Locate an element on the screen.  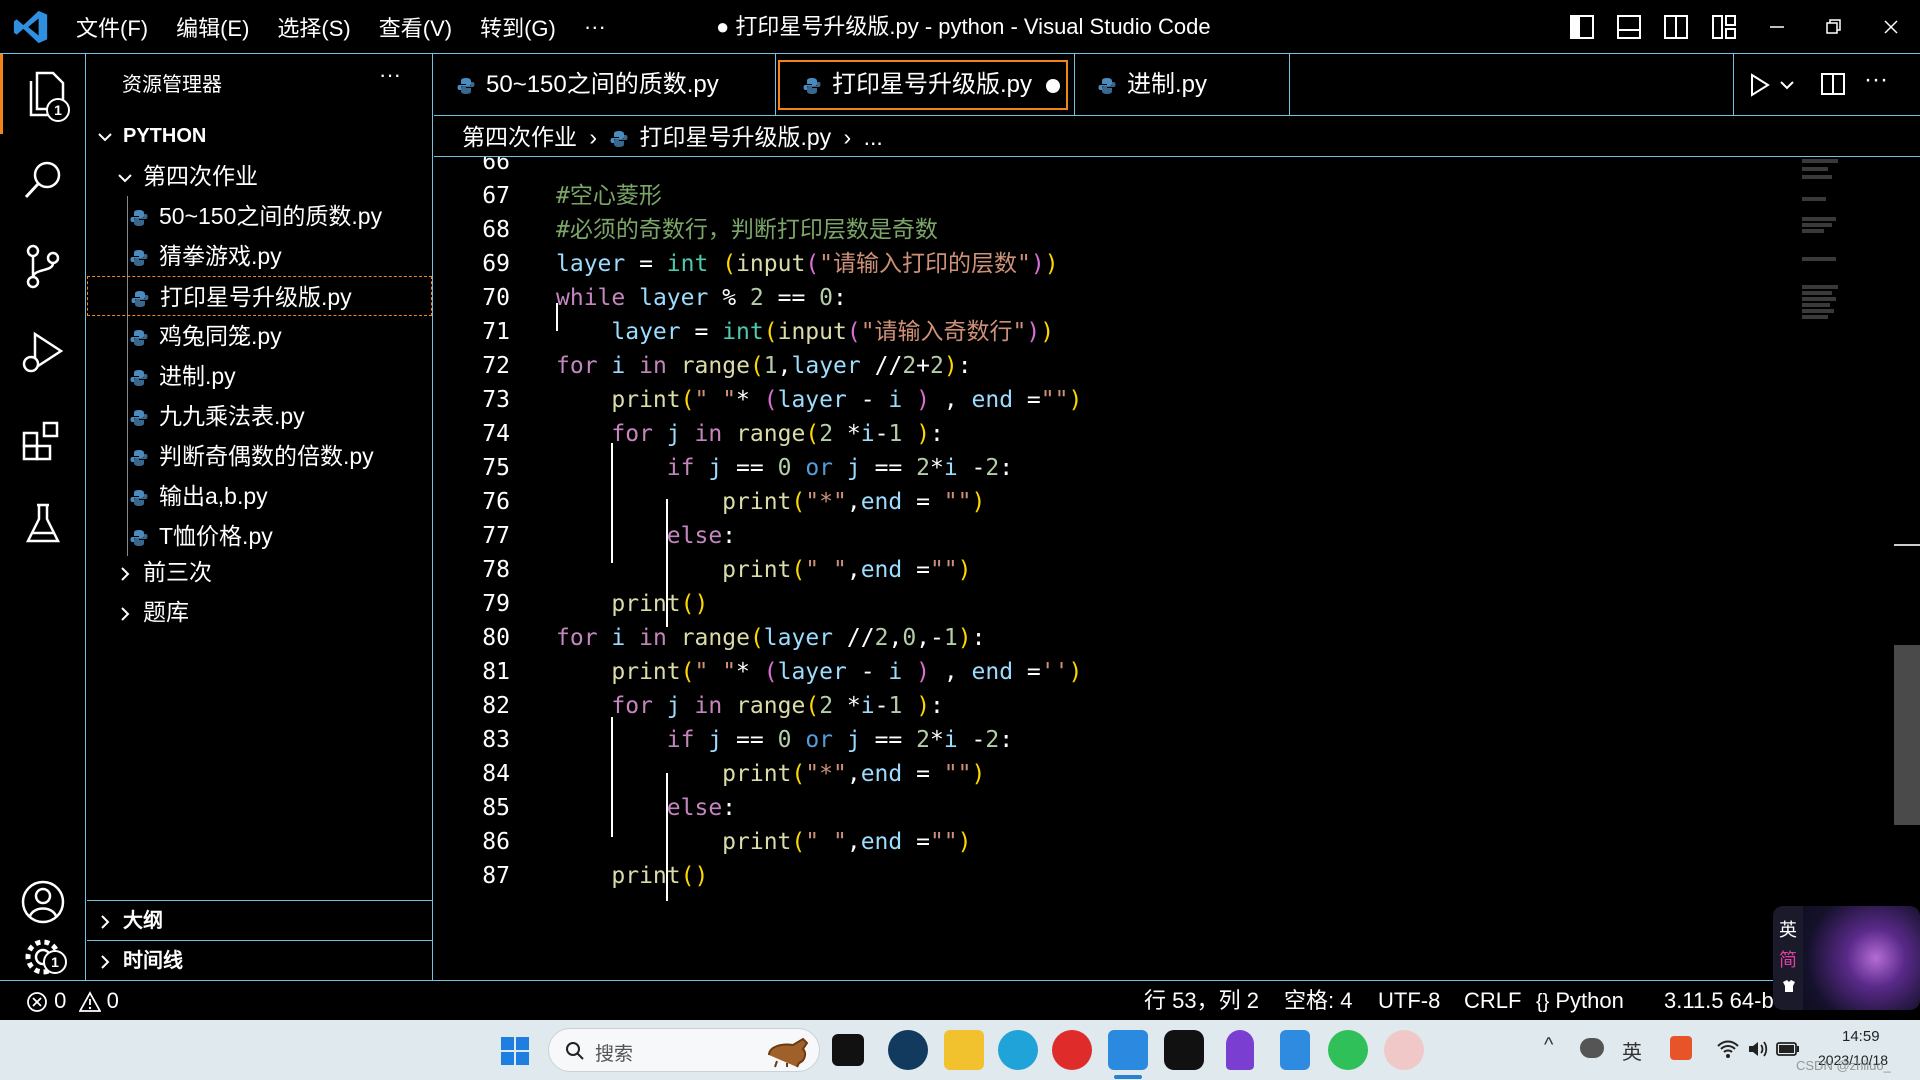
volume-icon is located at coordinates (1758, 1049).